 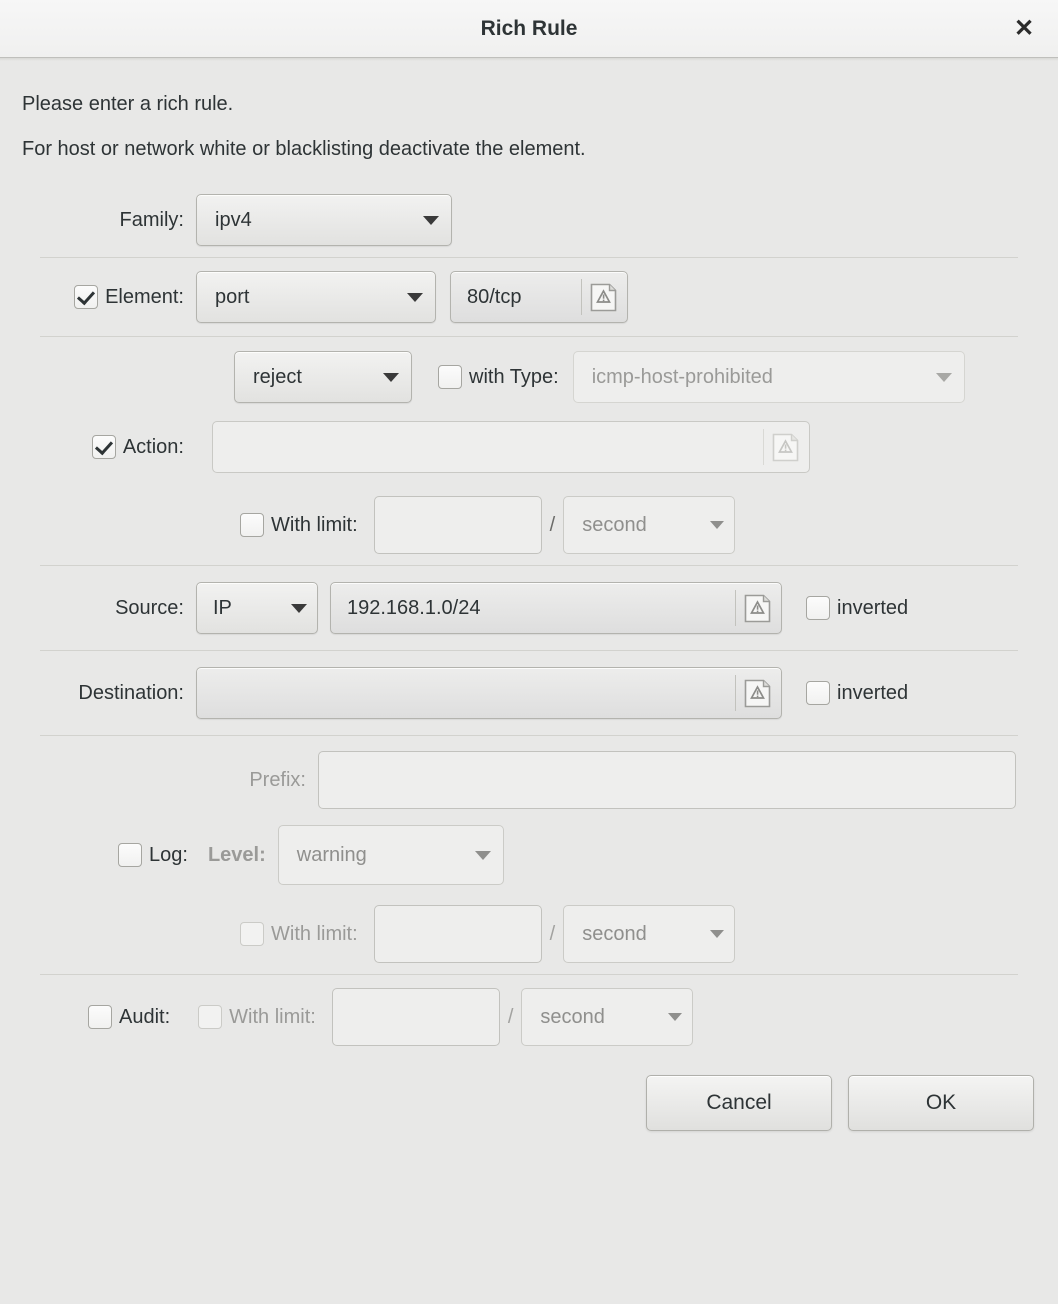 What do you see at coordinates (153, 446) in the screenshot?
I see `action-label: Action:` at bounding box center [153, 446].